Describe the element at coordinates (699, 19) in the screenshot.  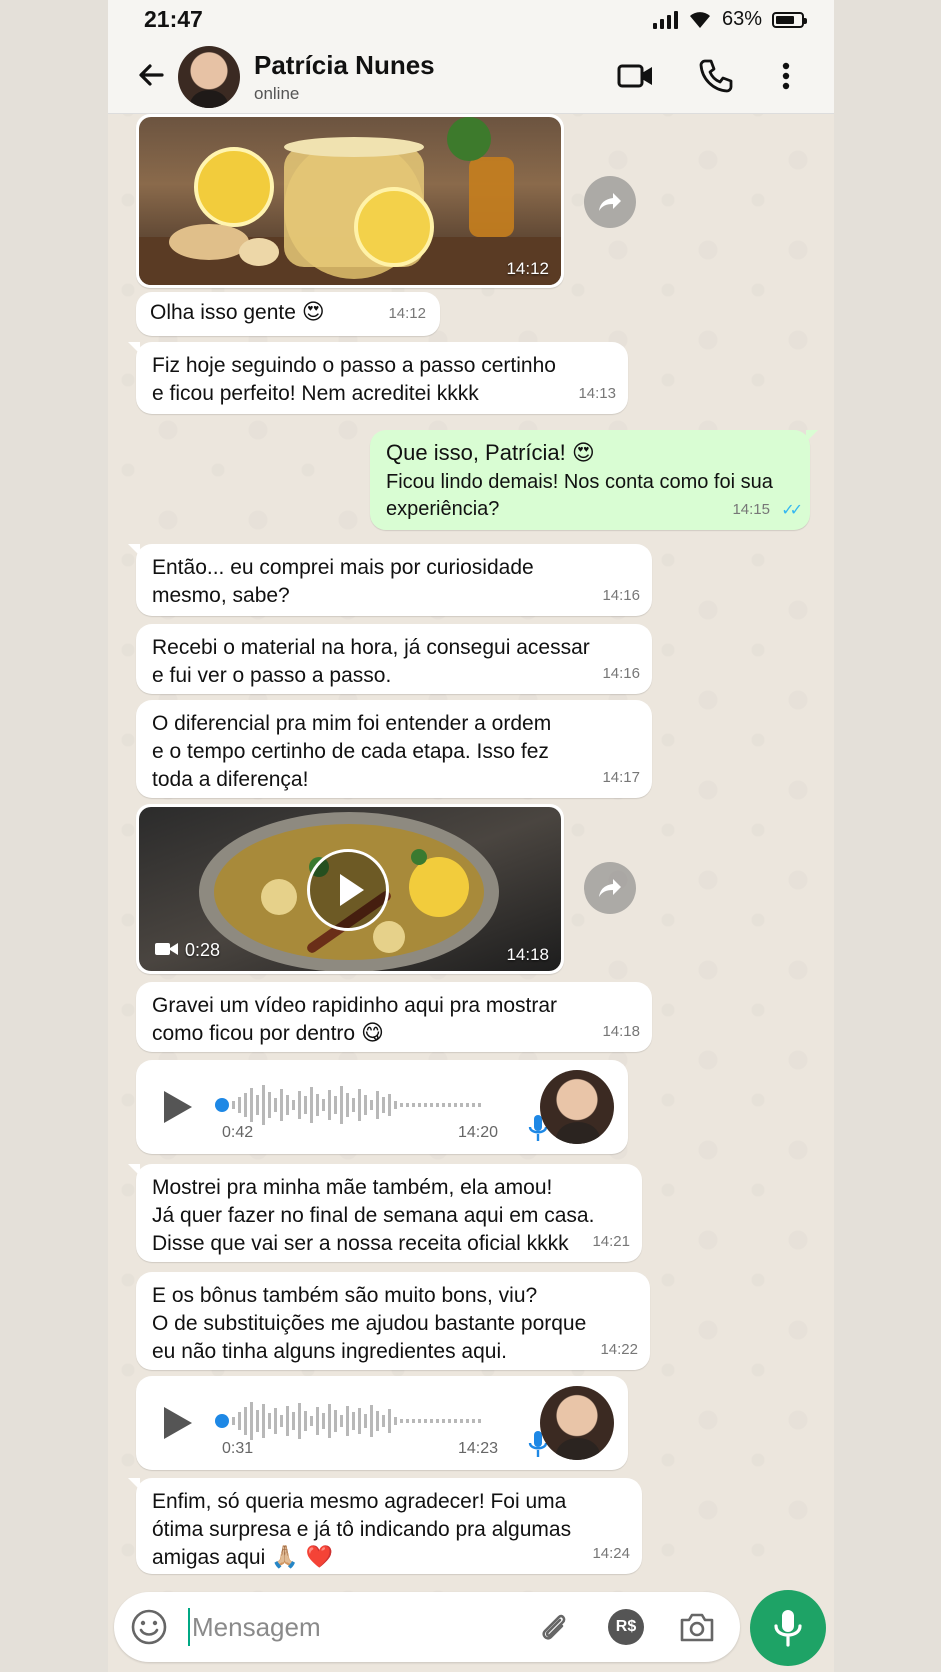
I see `wifi-icon` at that location.